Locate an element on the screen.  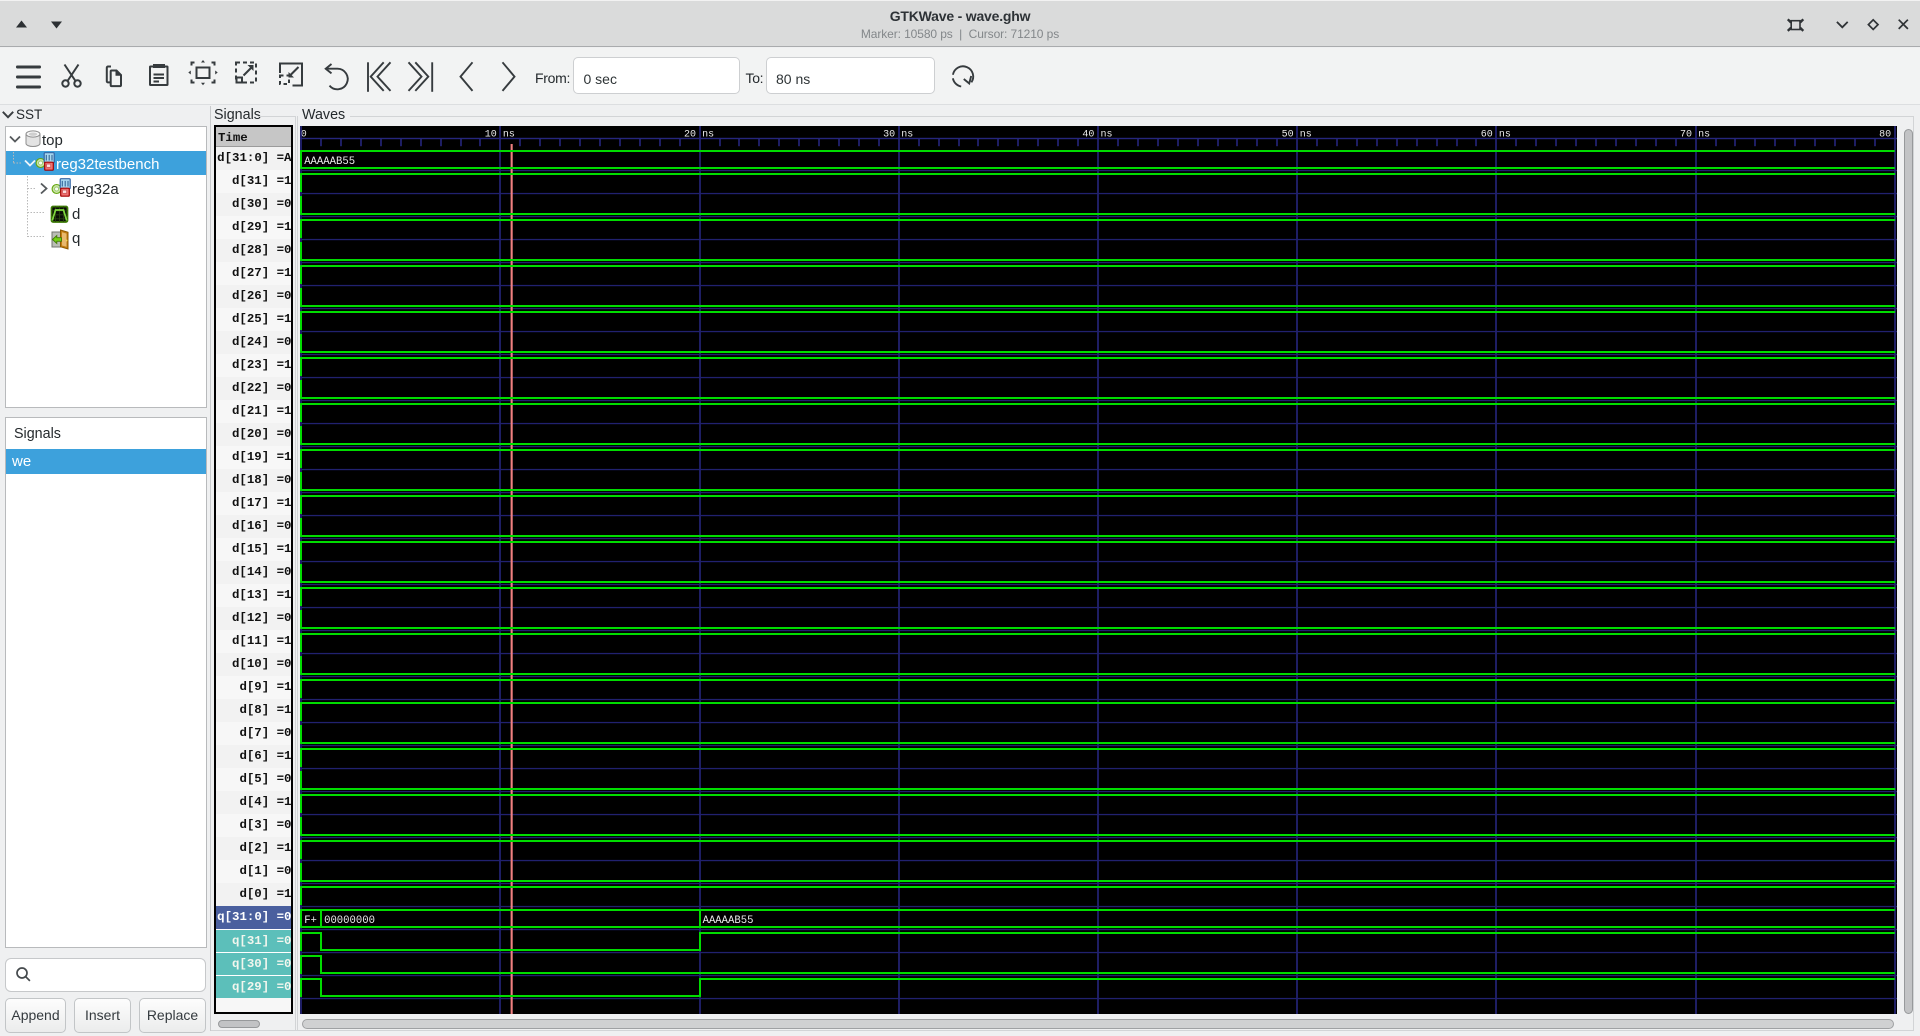
svg-text: F+ is located at coordinates (310, 921).